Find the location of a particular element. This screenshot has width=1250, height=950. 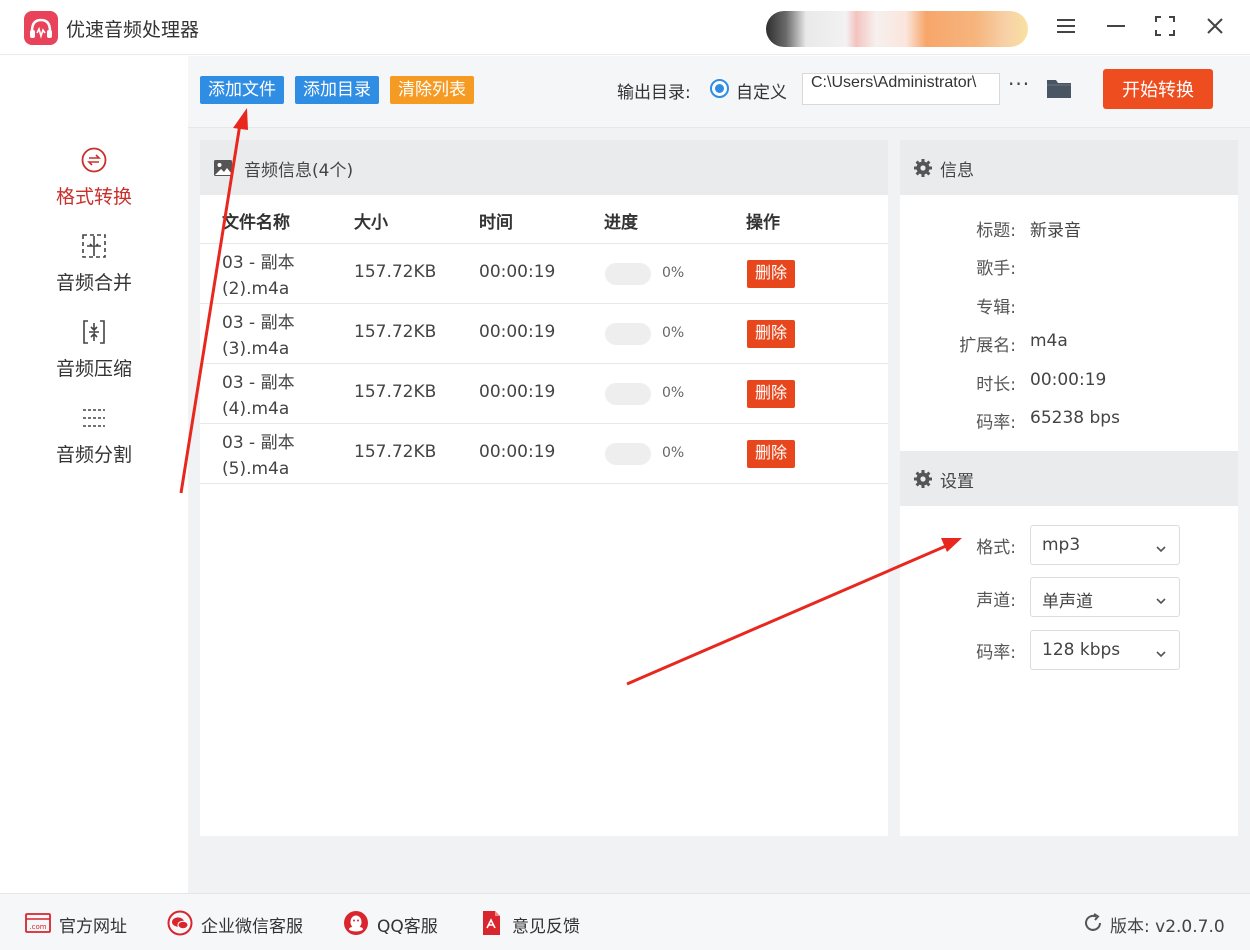

table-row: 03 - 副本 (5).m4a 157.72KB 00:00:19 0% 删除 is located at coordinates (544, 454).